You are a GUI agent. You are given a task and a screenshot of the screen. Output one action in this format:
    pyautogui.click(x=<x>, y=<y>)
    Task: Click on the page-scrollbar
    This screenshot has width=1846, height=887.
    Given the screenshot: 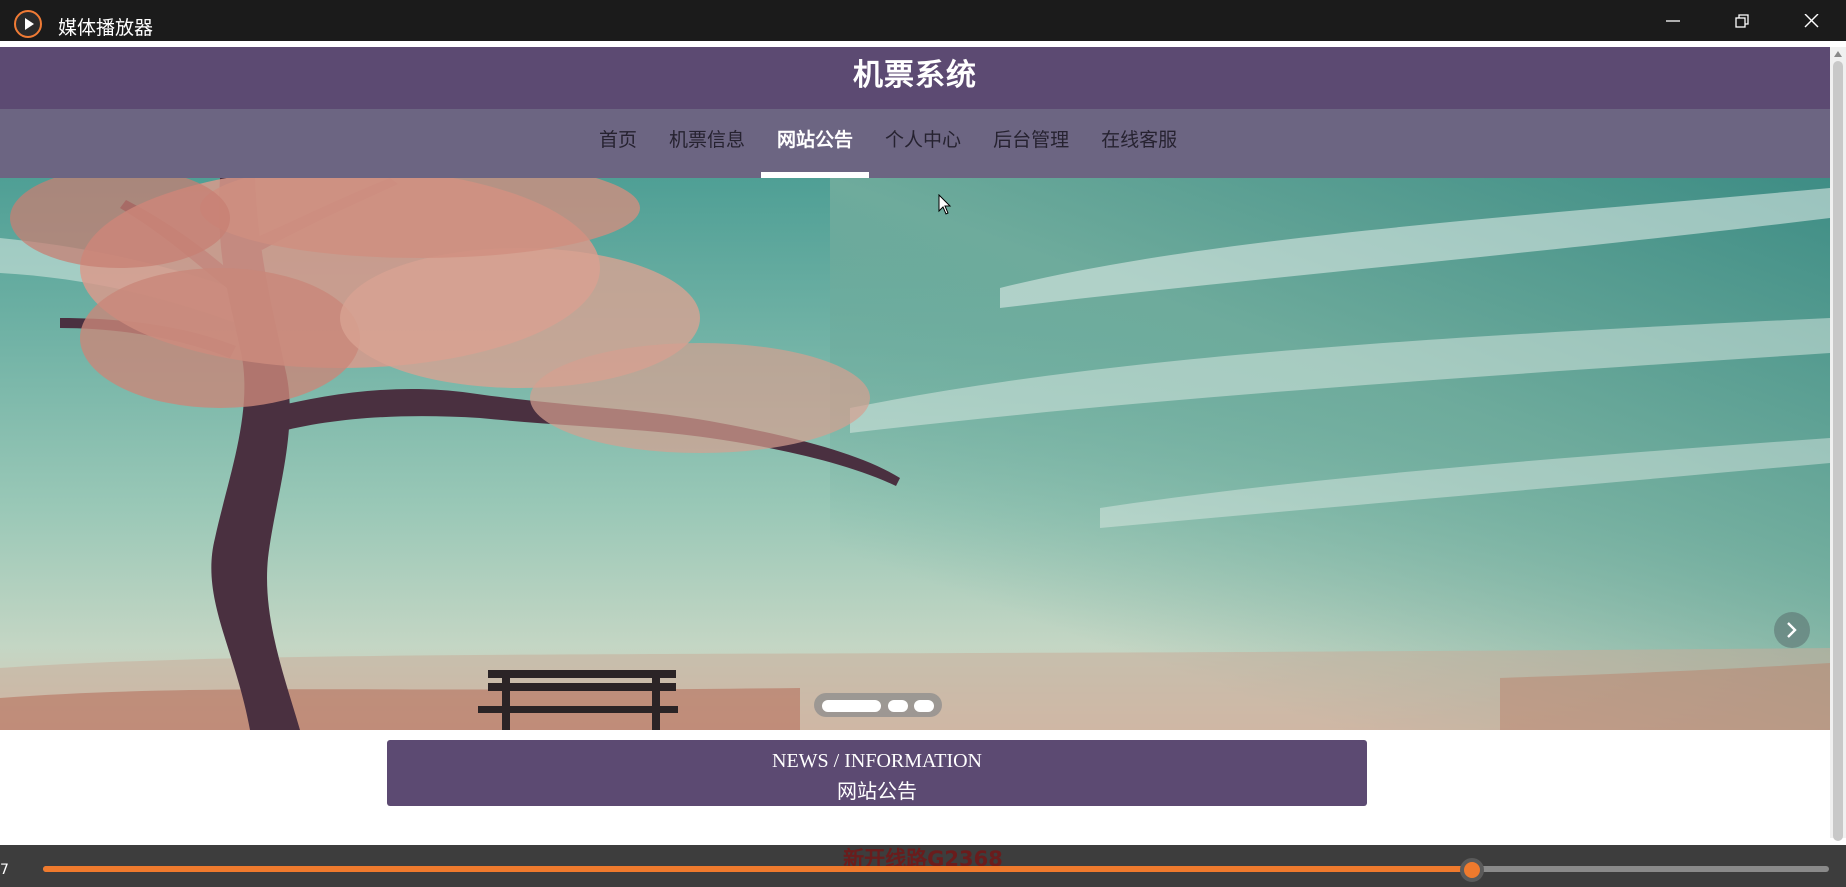 What is the action you would take?
    pyautogui.click(x=1838, y=444)
    